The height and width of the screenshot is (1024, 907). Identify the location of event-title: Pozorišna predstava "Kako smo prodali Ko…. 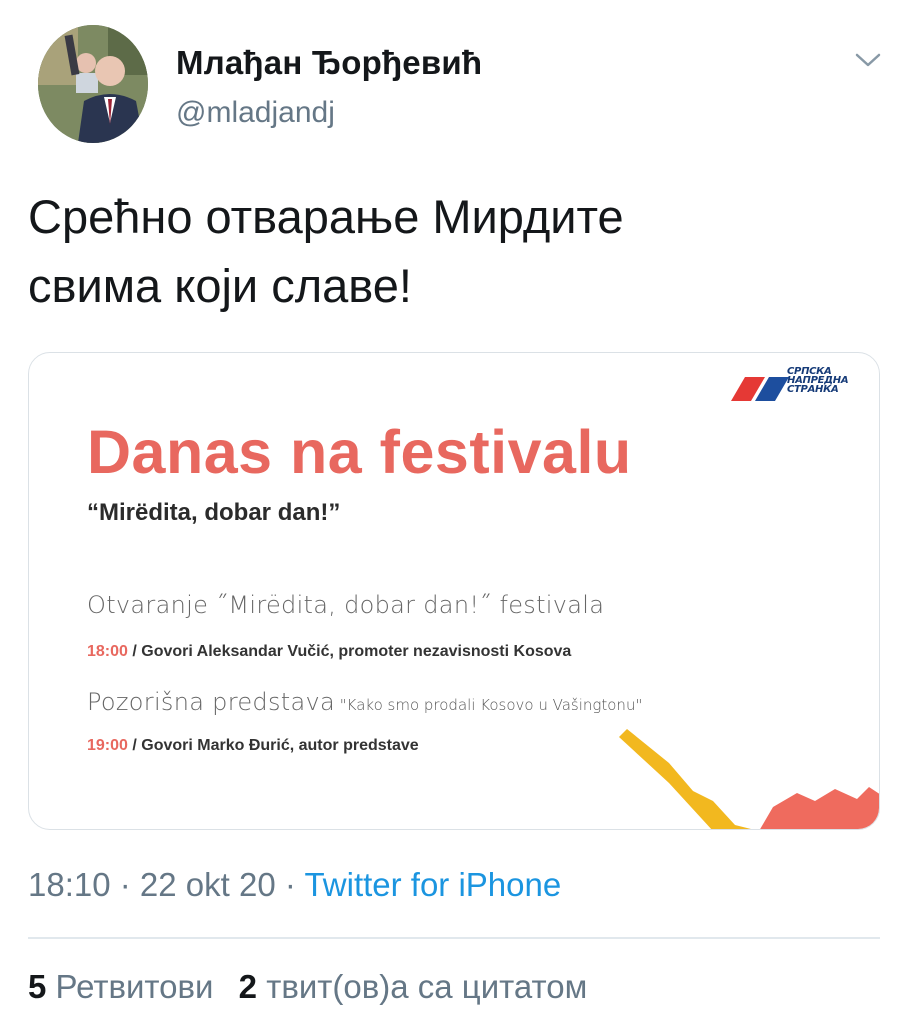
(364, 702).